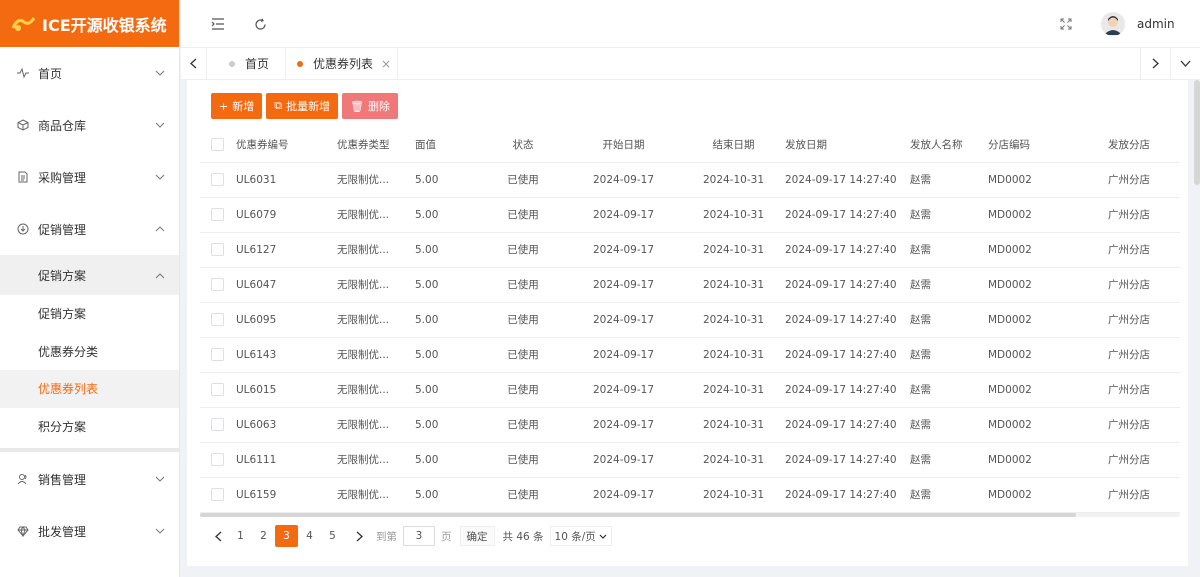 This screenshot has width=1200, height=577. What do you see at coordinates (218, 24) in the screenshot?
I see `menu-fold-icon` at bounding box center [218, 24].